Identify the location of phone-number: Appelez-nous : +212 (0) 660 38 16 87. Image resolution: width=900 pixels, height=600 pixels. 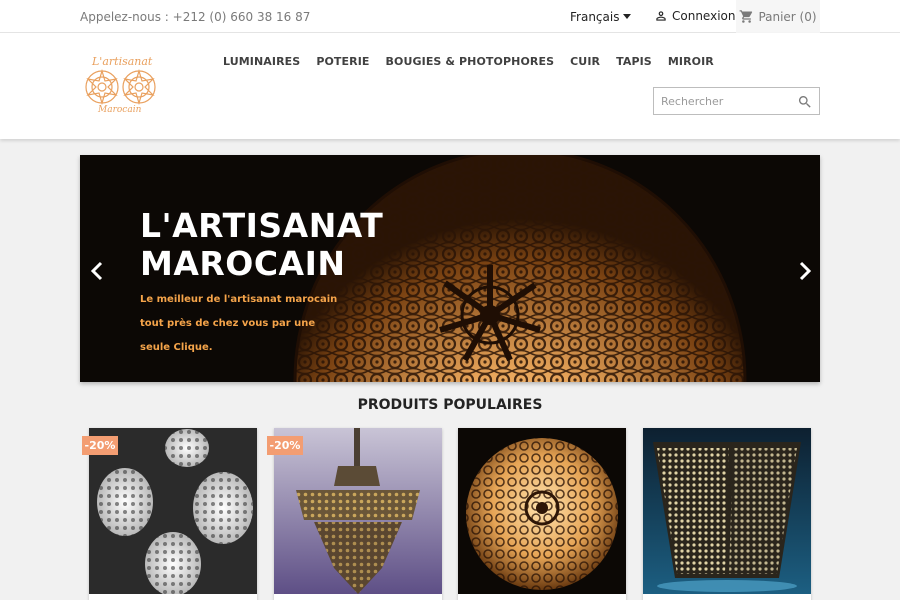
(195, 17).